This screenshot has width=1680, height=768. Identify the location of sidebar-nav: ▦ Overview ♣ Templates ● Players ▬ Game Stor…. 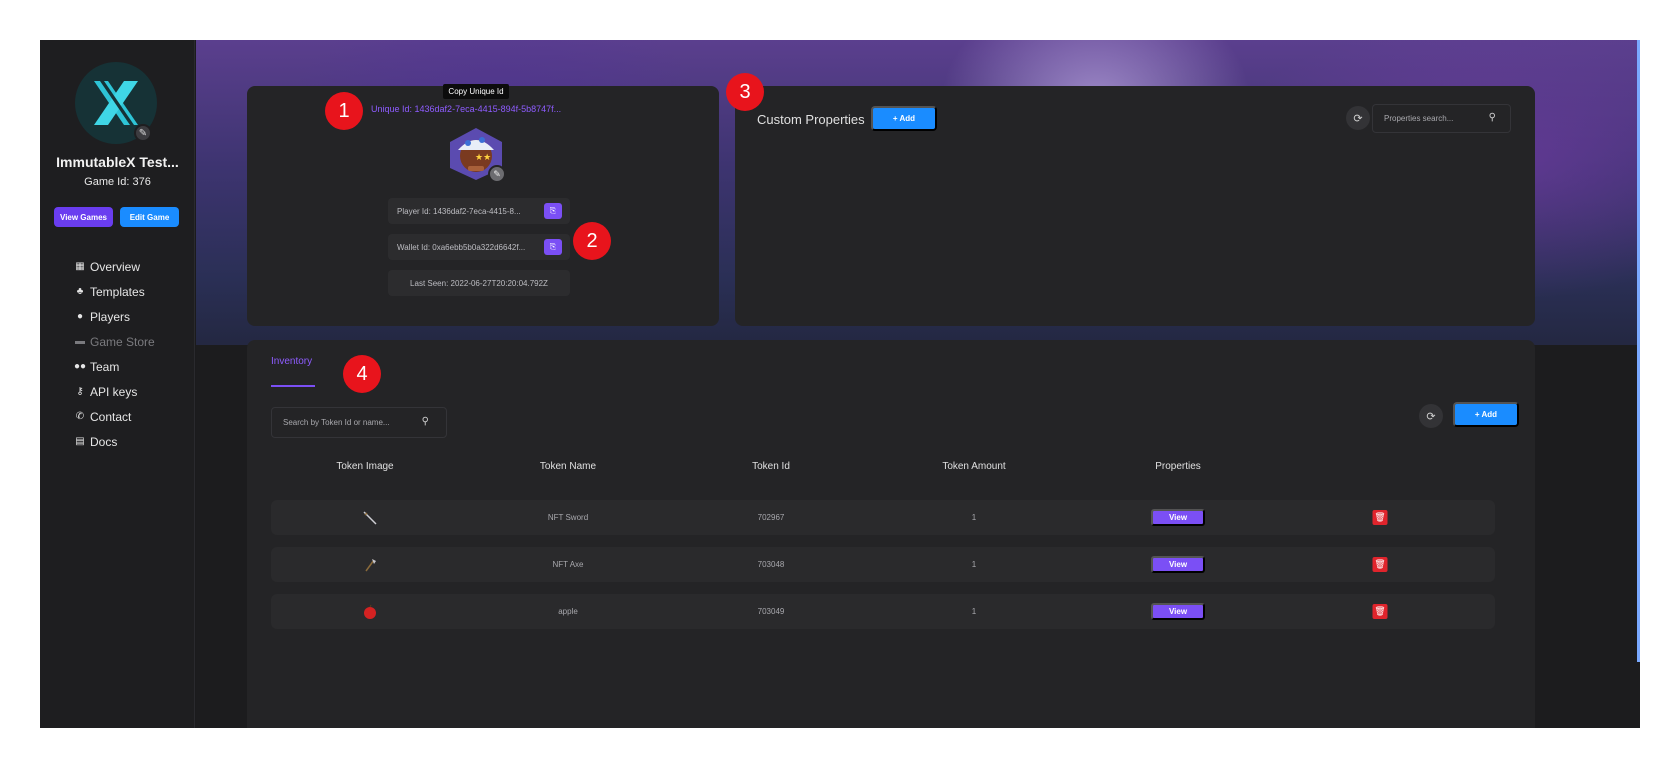
(114, 354).